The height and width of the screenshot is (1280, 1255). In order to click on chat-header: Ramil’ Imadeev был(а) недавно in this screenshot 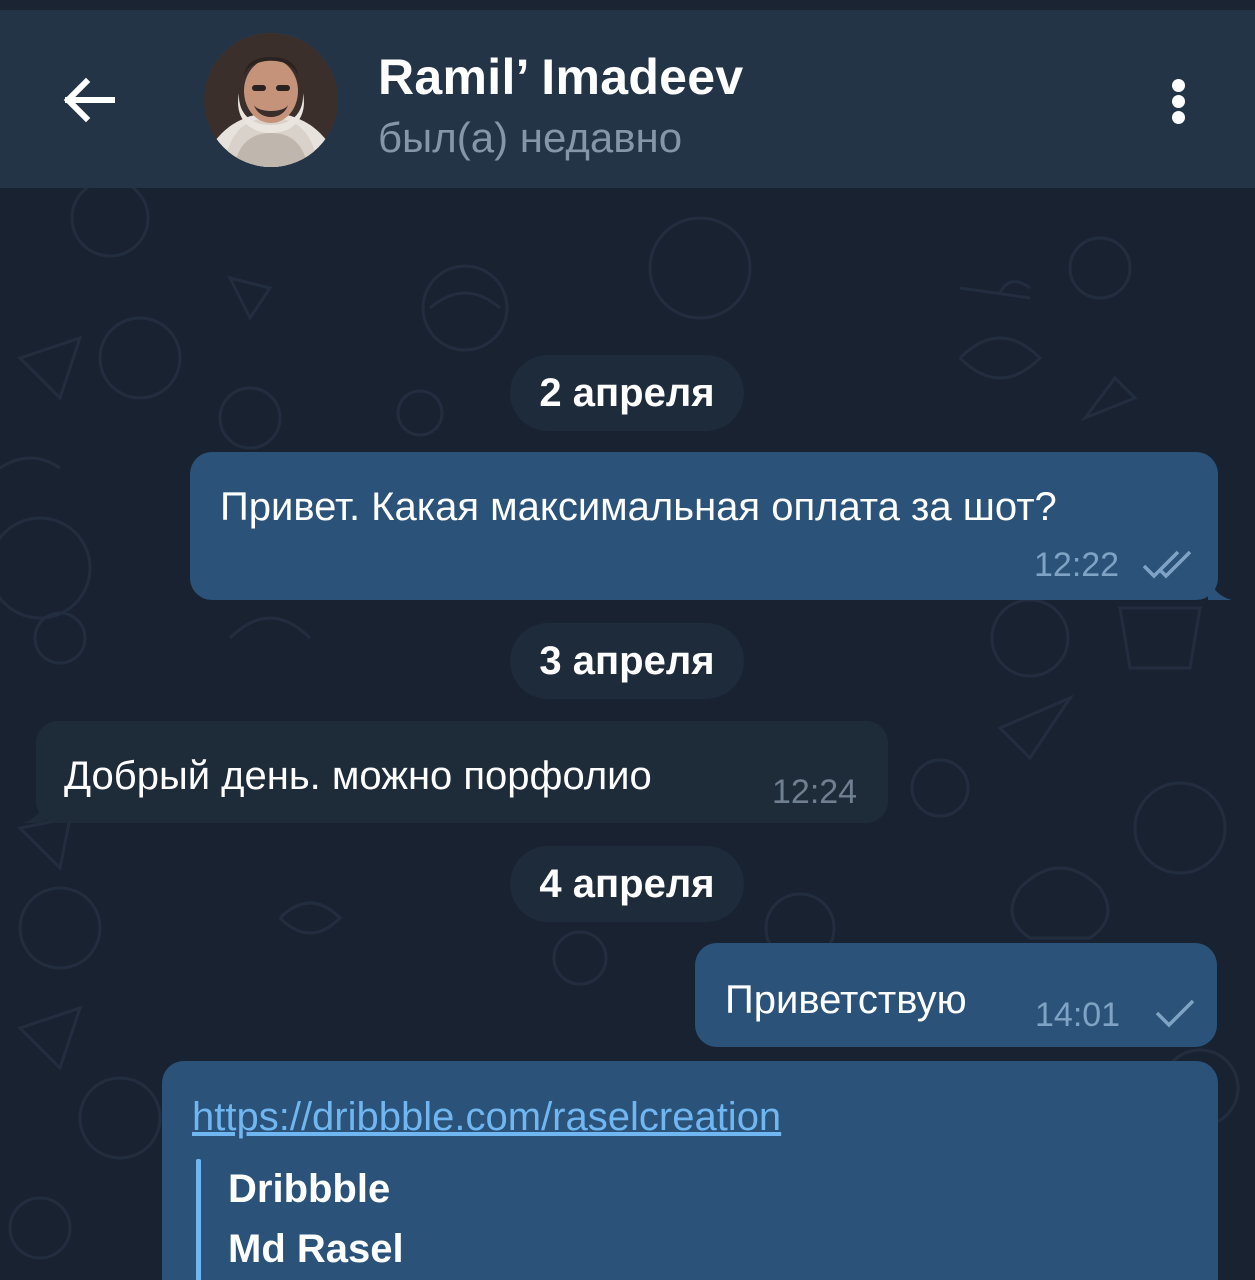, I will do `click(627, 99)`.